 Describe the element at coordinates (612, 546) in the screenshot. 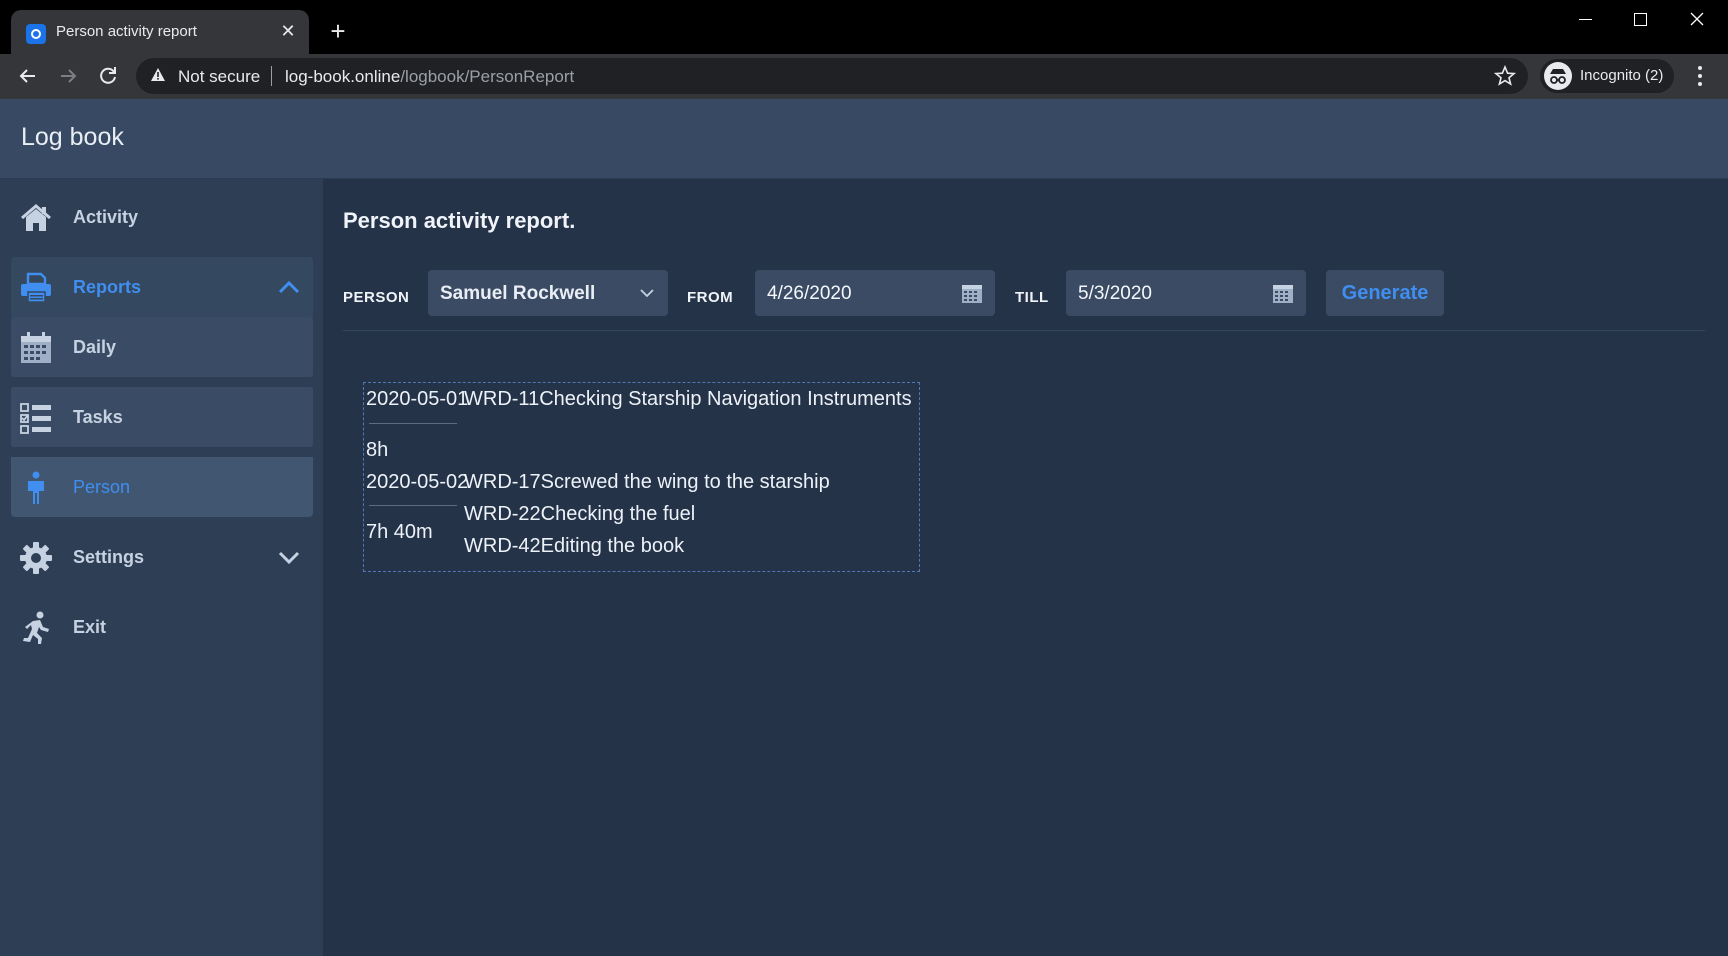

I see `task-title: Editing the book` at that location.